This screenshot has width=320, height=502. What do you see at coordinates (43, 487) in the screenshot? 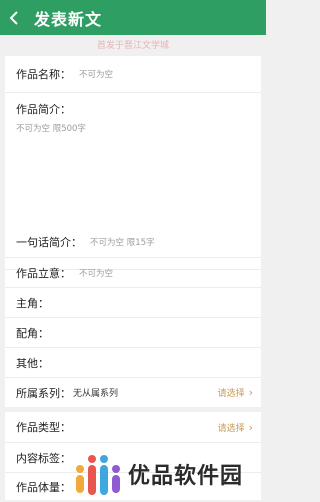
I see `size-label: 作品体量：` at bounding box center [43, 487].